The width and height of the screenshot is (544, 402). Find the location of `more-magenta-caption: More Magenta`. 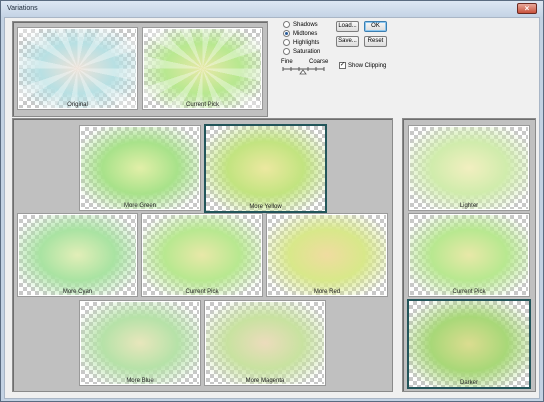

more-magenta-caption: More Magenta is located at coordinates (265, 381).